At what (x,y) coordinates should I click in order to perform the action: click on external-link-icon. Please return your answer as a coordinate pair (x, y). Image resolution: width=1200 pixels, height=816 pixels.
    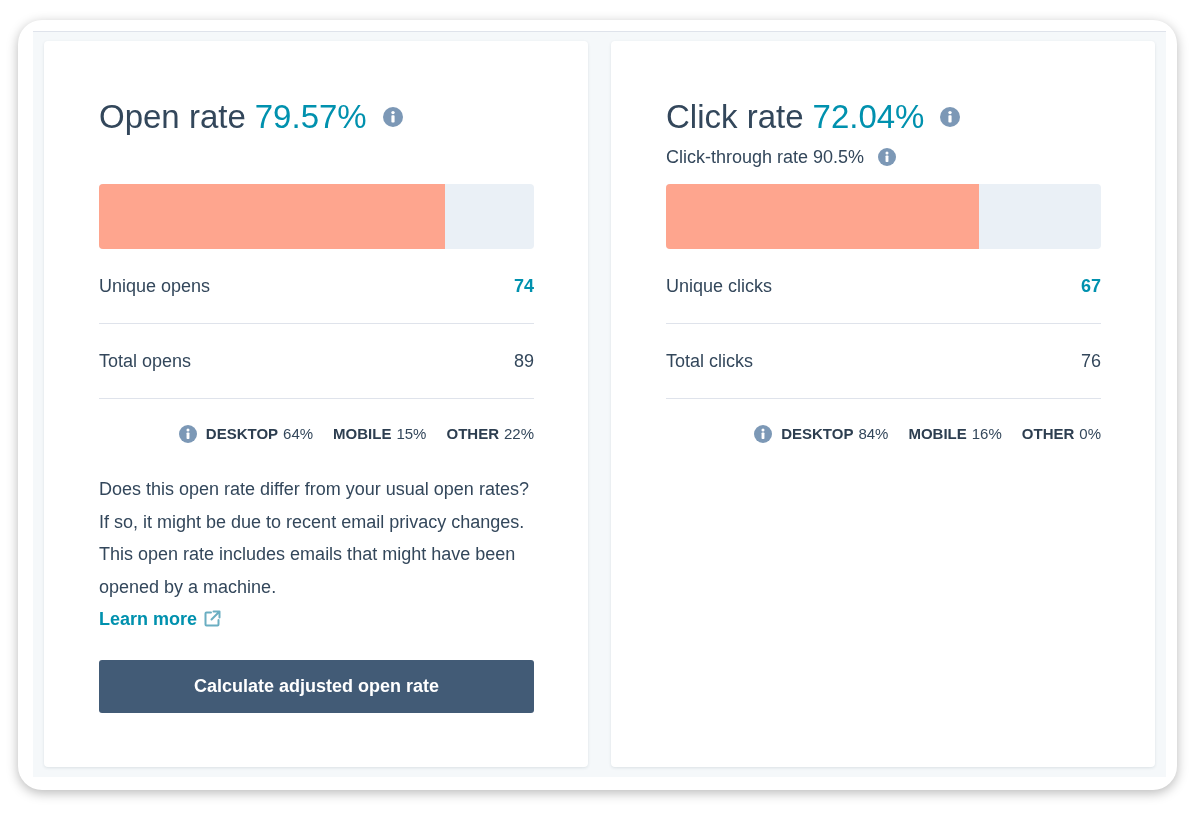
    Looking at the image, I should click on (212, 619).